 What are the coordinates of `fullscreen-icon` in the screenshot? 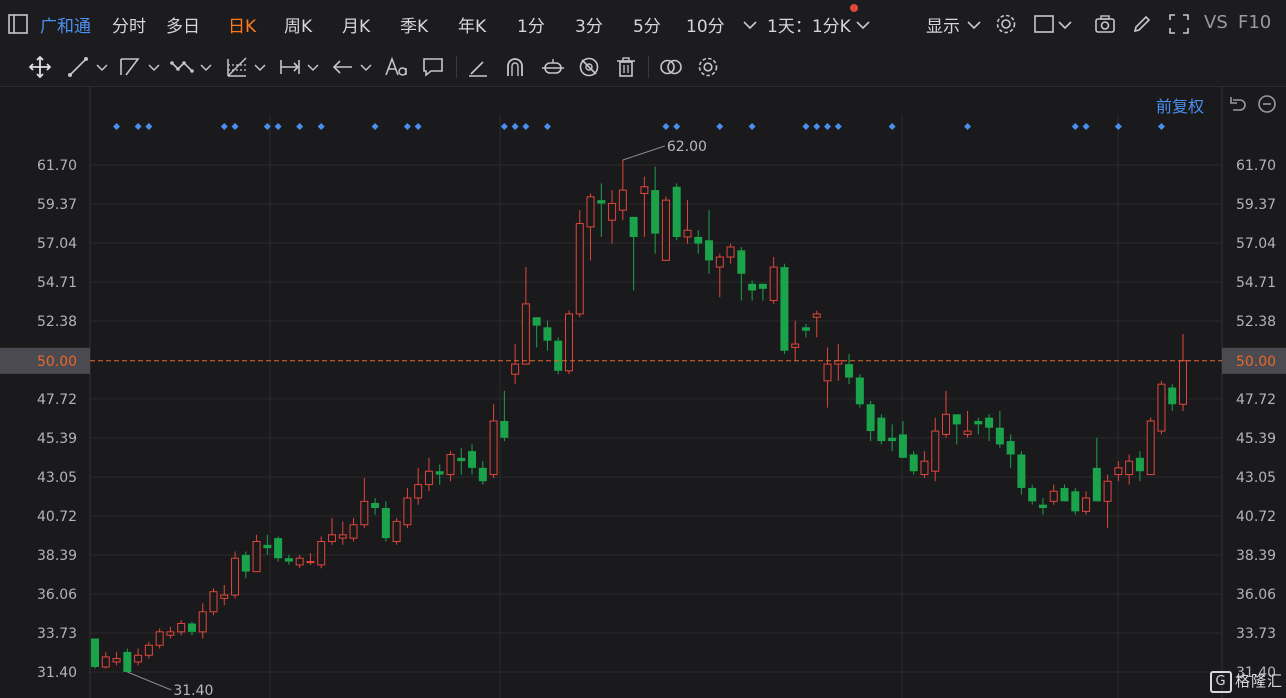 It's located at (1179, 24).